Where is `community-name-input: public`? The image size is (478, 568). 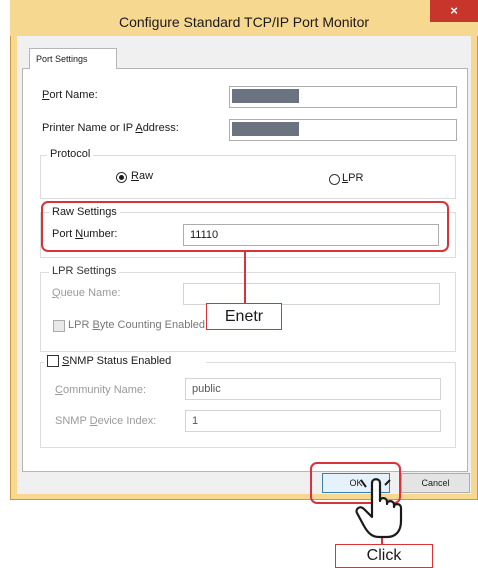
community-name-input: public is located at coordinates (313, 389).